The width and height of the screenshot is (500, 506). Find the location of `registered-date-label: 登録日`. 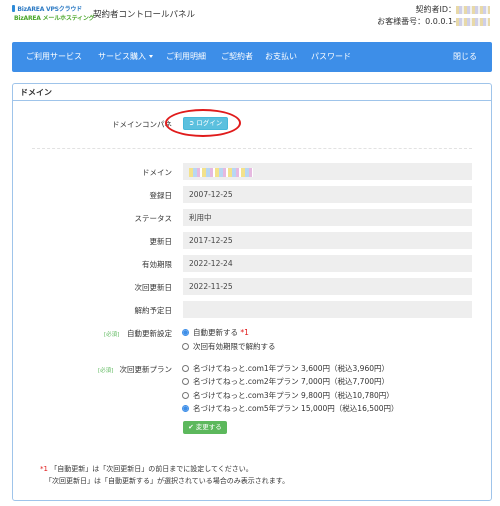

registered-date-label: 登録日 is located at coordinates (161, 195).